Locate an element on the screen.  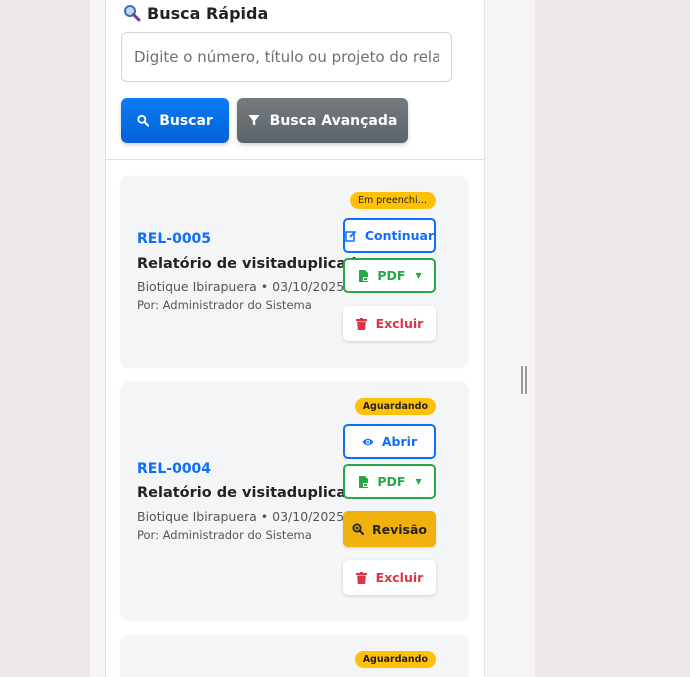
divider is located at coordinates (295, 159).